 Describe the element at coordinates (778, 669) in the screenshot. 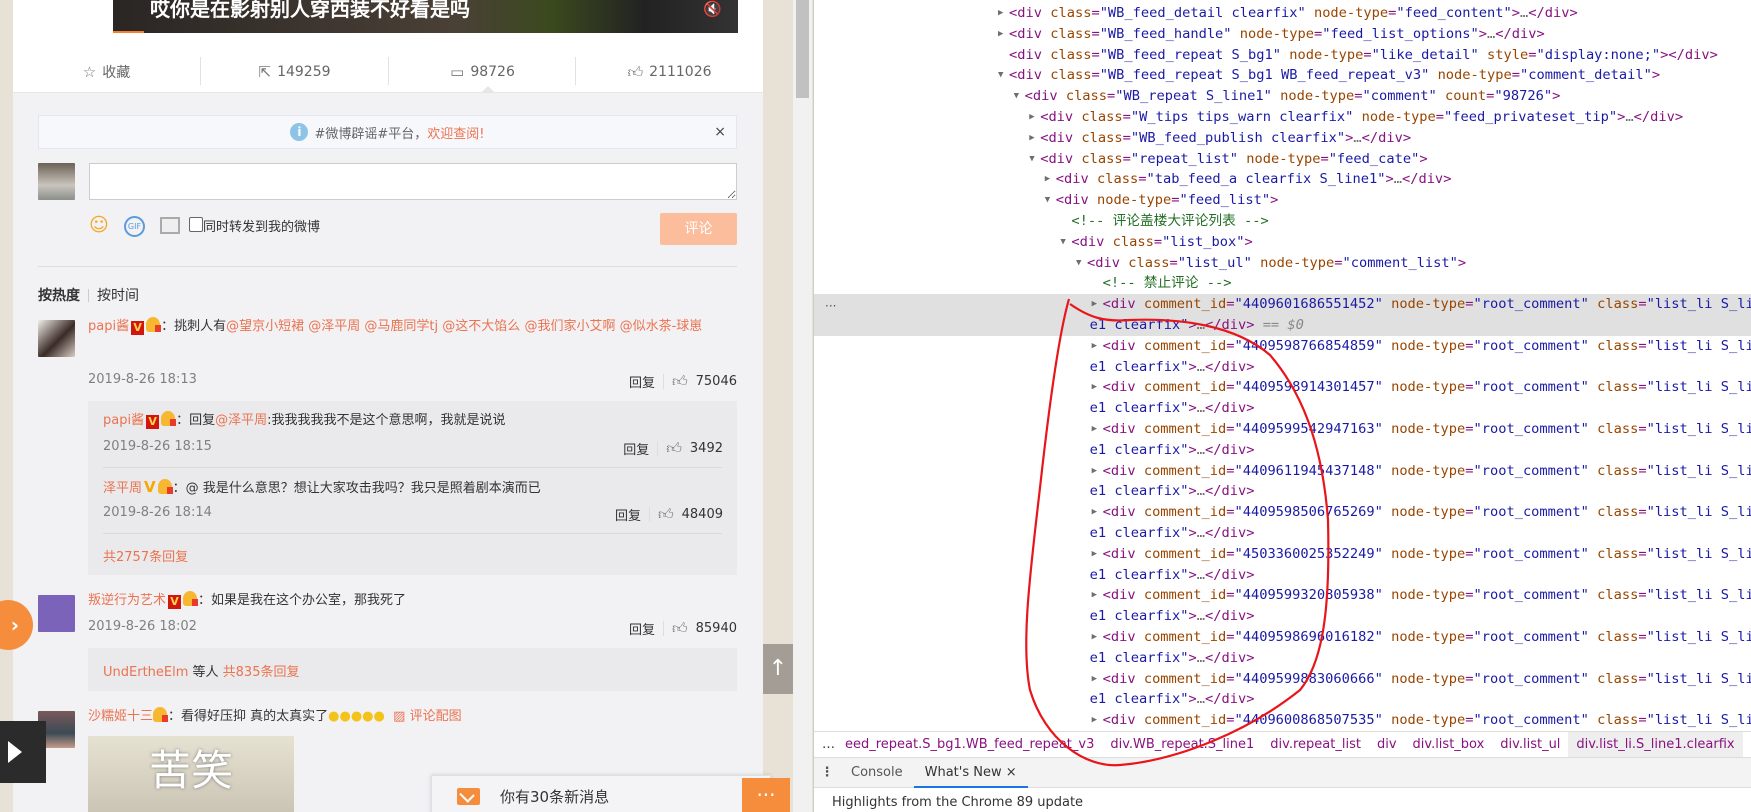

I see `back-to-top-button: ↑` at that location.